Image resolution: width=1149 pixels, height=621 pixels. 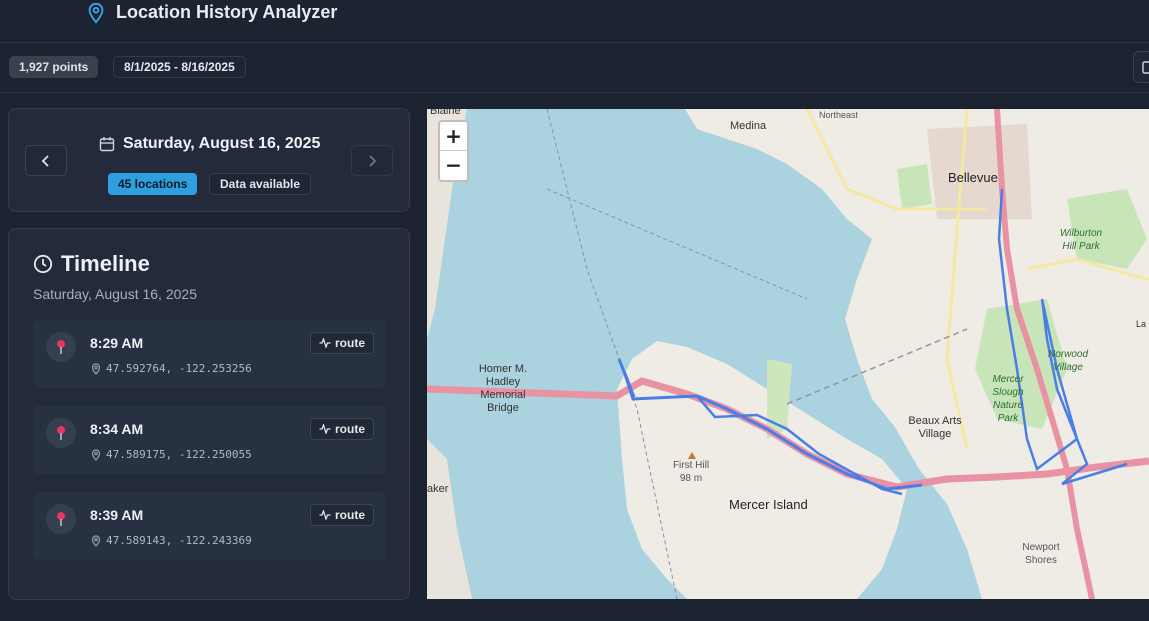 I want to click on summary-bar: 1,927 points 8/1/2025 - 8/16/2025, so click(x=574, y=68).